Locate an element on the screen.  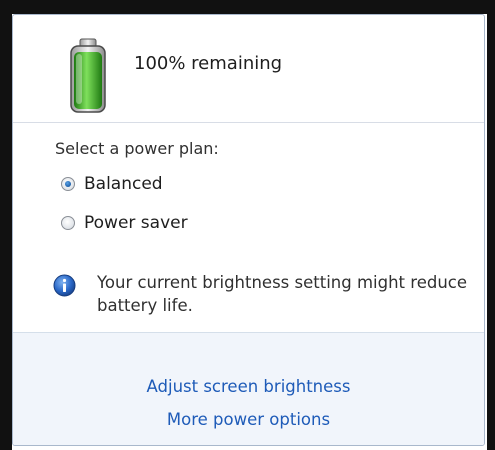
power-plan-option-balanced: Balanced is located at coordinates (112, 184).